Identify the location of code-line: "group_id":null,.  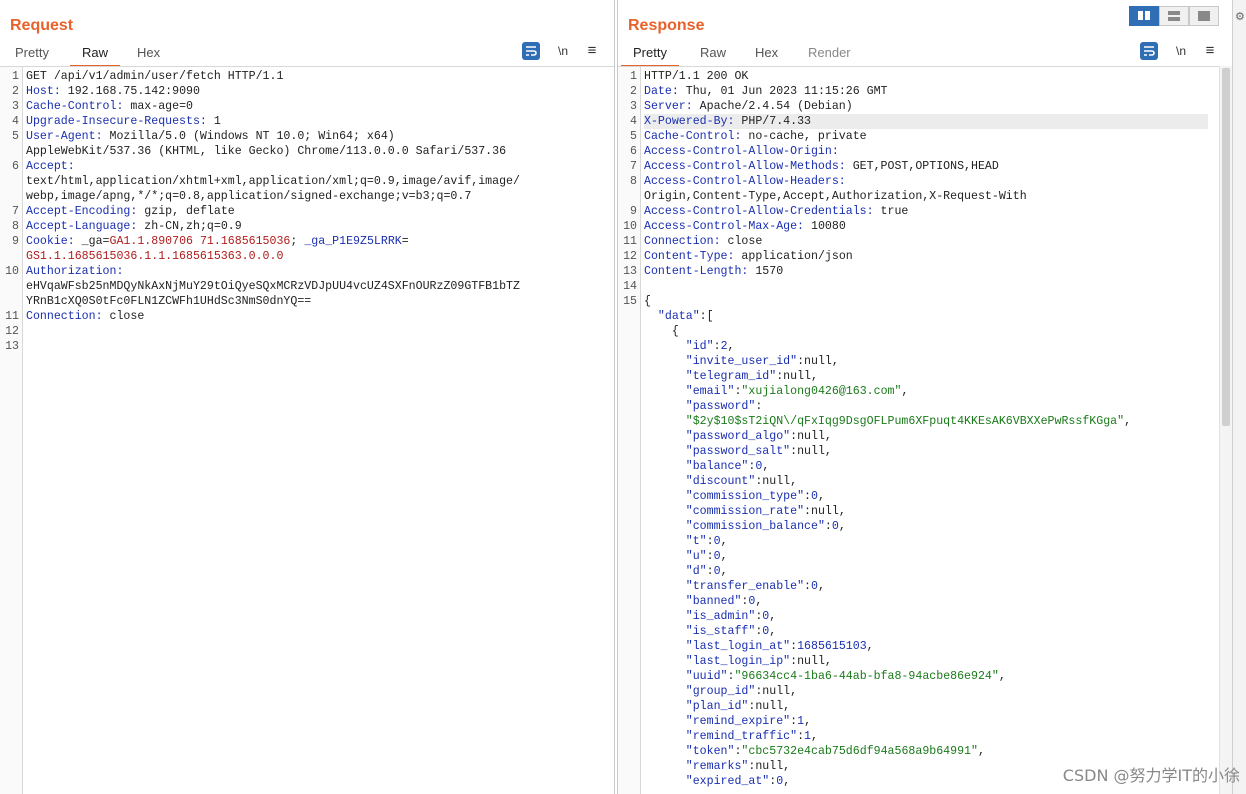
(919, 691).